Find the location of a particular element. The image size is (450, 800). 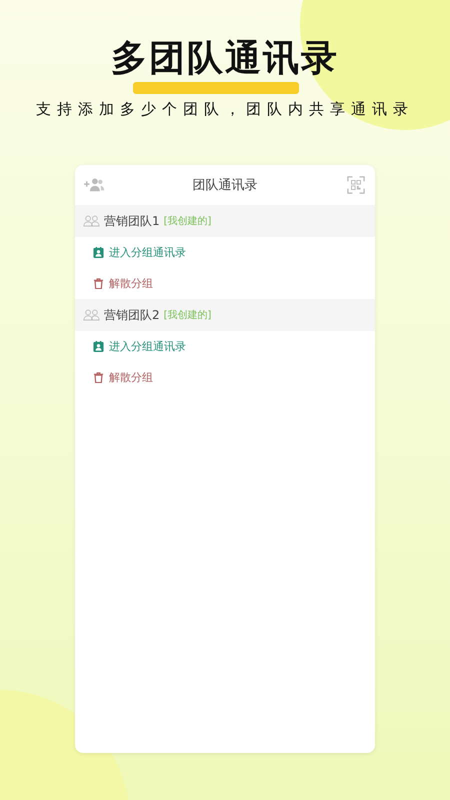

subtitle: 支持添加多少个团队，团队内共享通讯录 is located at coordinates (225, 109).